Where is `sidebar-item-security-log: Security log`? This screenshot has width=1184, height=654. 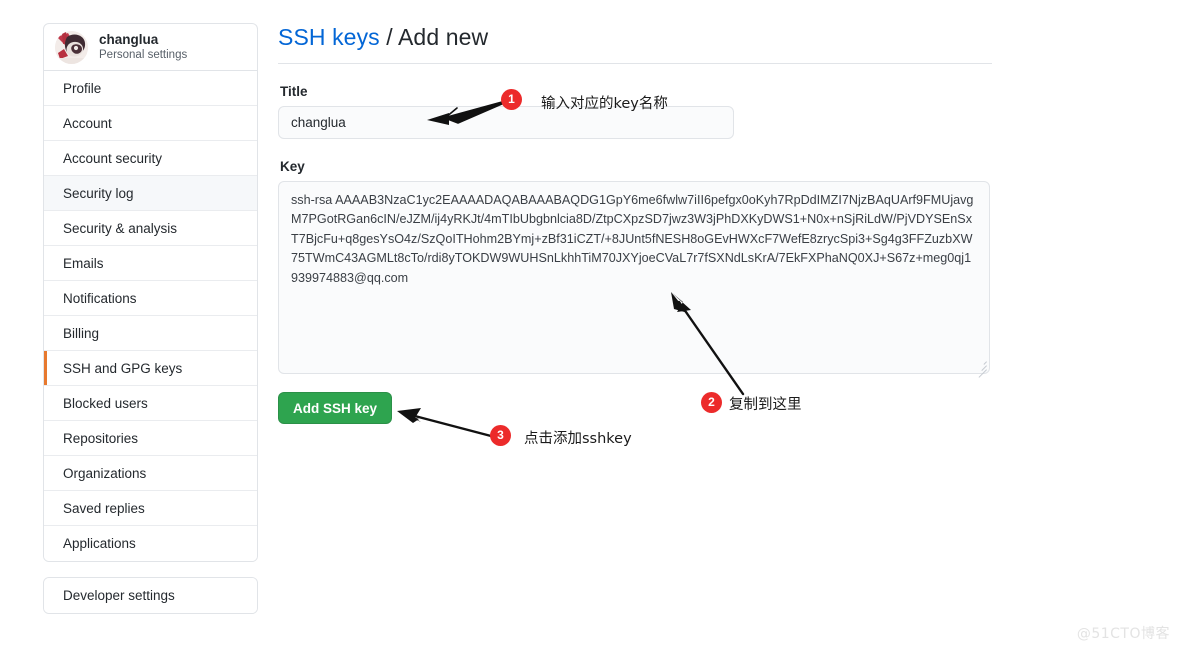
sidebar-item-security-log: Security log is located at coordinates (150, 193).